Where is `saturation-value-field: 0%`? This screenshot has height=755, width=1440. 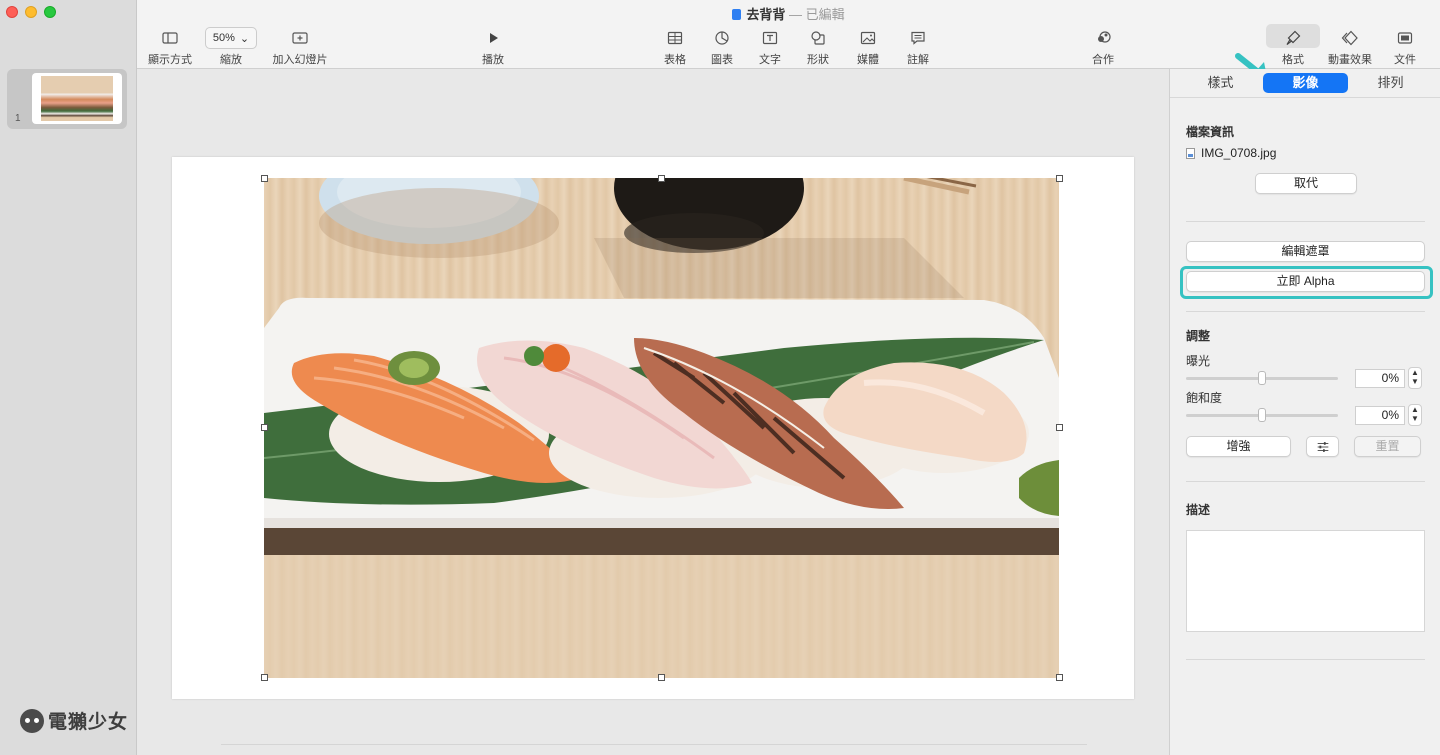
saturation-value-field: 0% is located at coordinates (1380, 415).